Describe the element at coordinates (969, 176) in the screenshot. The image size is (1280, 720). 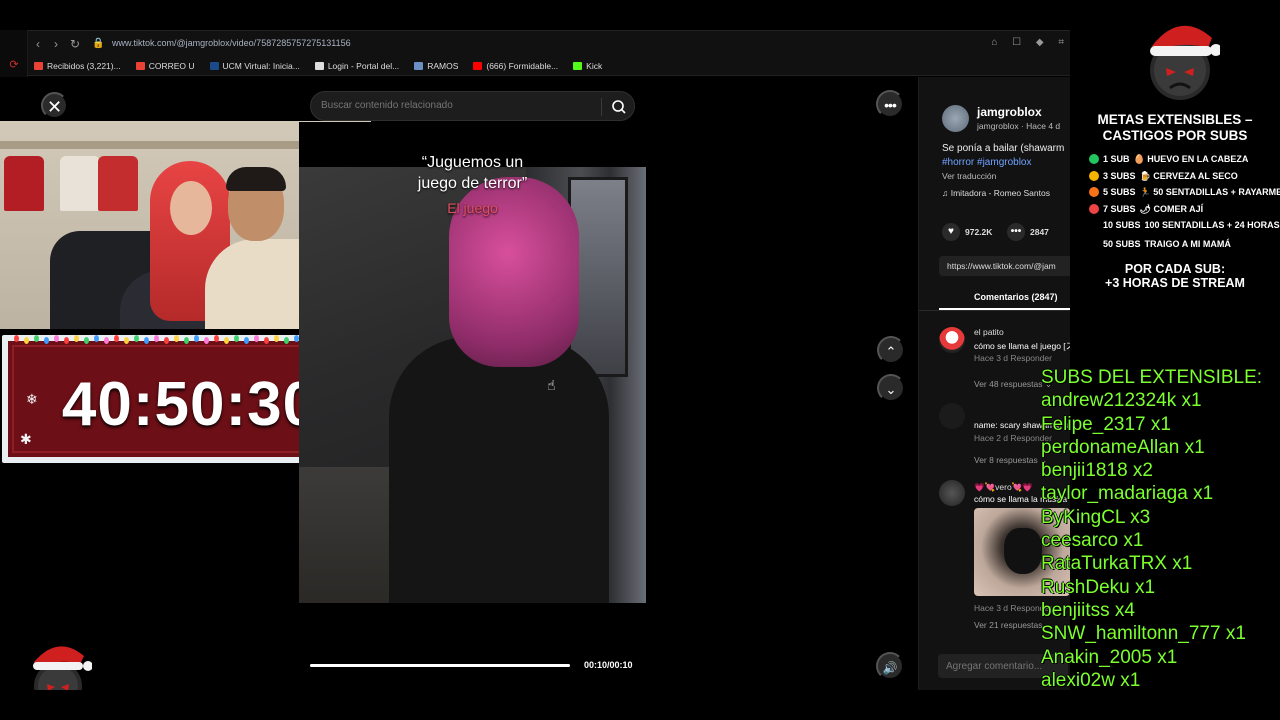
I see `translate-link: Ver traducción` at that location.